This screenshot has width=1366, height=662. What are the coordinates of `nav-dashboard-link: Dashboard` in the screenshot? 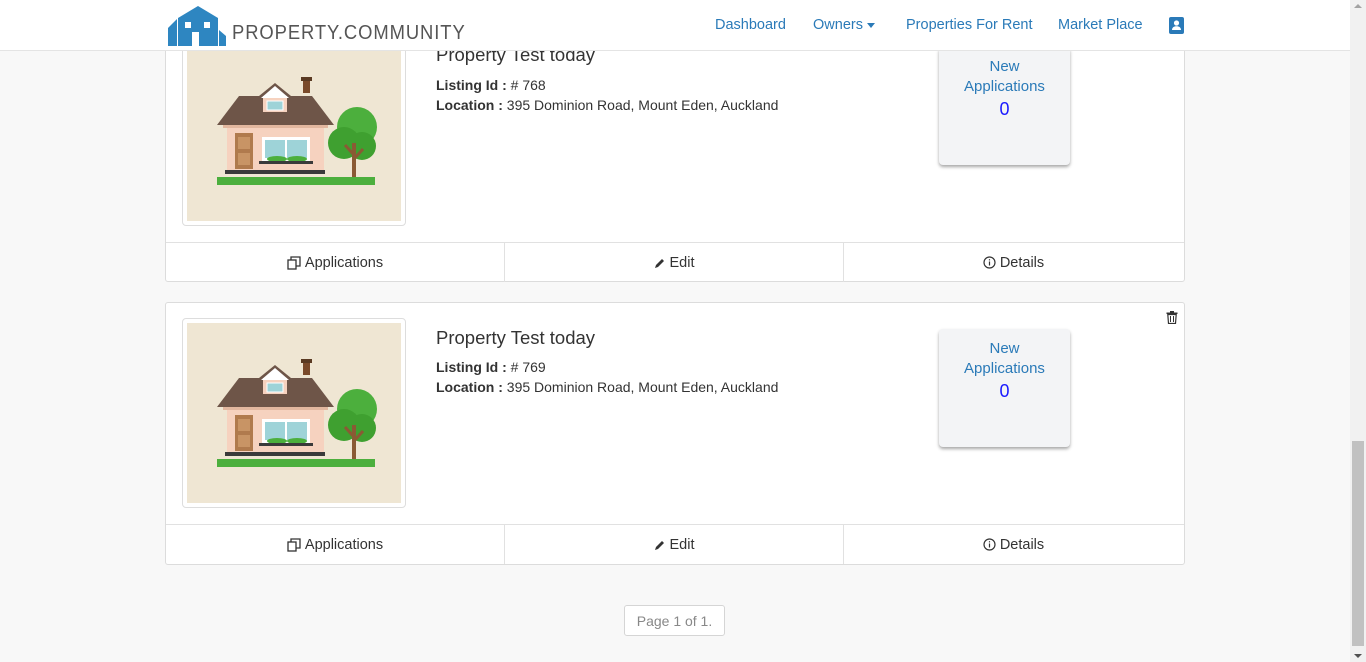 It's located at (750, 25).